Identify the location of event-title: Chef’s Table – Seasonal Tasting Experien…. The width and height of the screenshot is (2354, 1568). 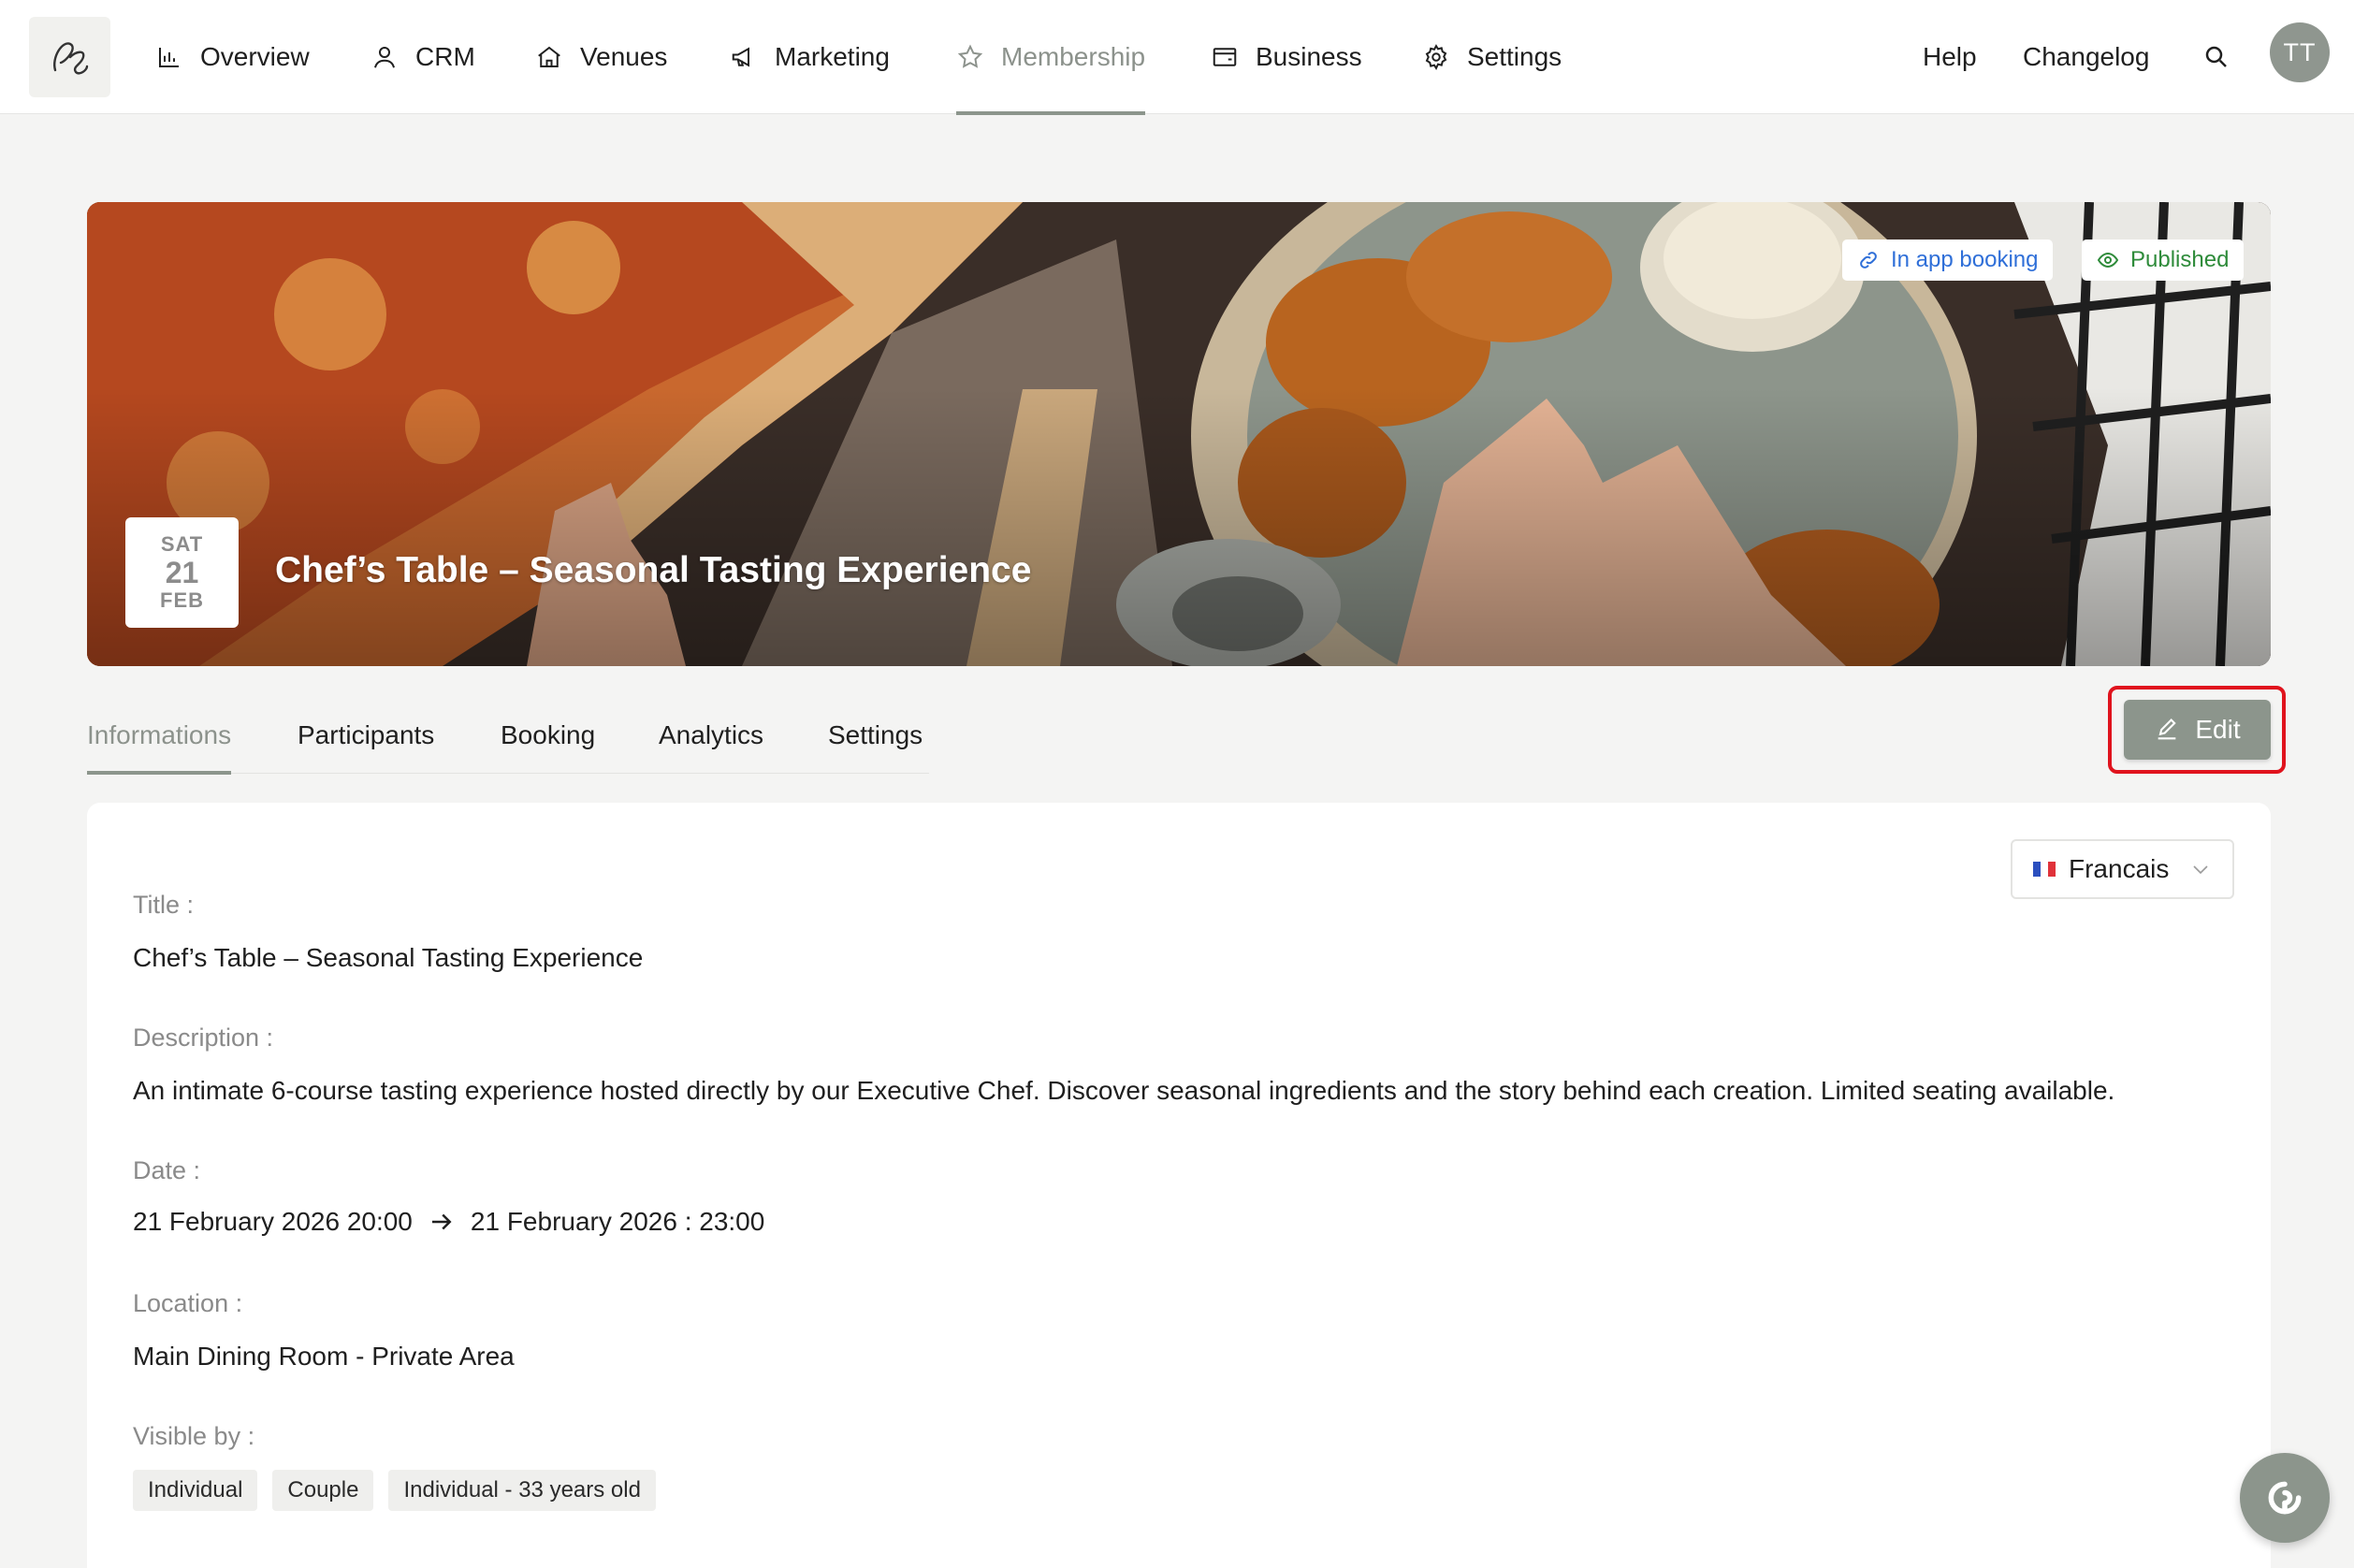
(653, 570).